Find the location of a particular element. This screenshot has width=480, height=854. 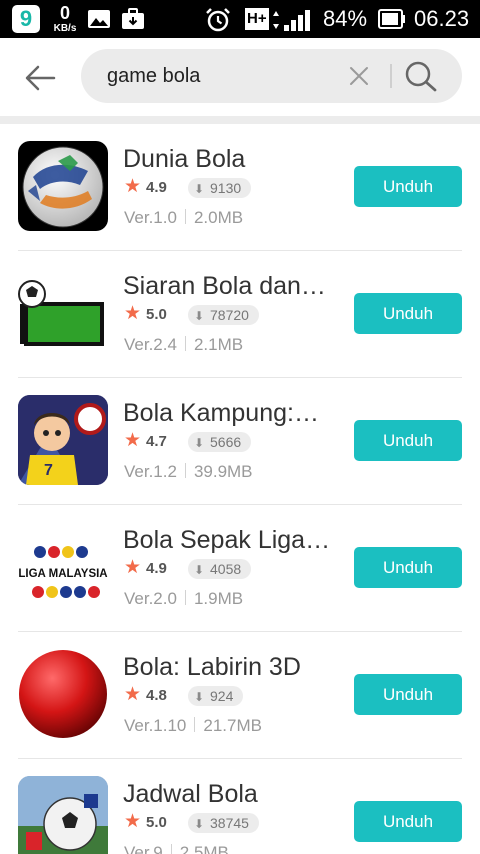

download-count-badge: ⬇ 9130 is located at coordinates (220, 188).